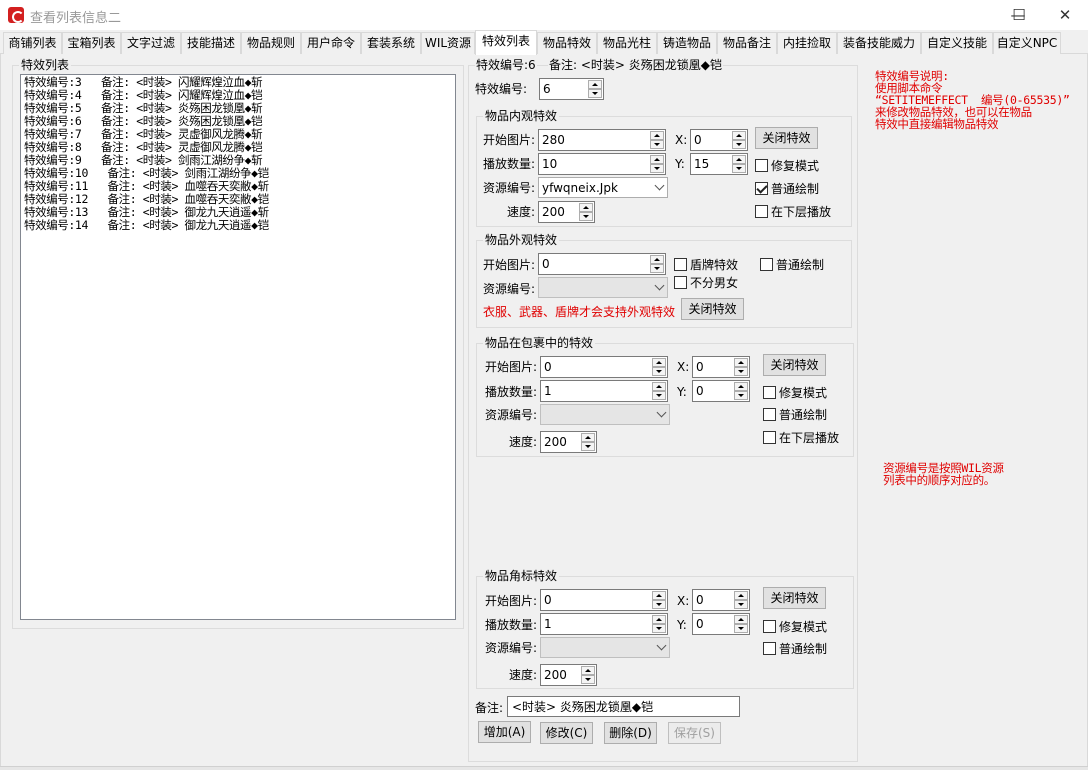 This screenshot has width=1088, height=770. Describe the element at coordinates (331, 43) in the screenshot. I see `tab-user-commands: 用户命令` at that location.